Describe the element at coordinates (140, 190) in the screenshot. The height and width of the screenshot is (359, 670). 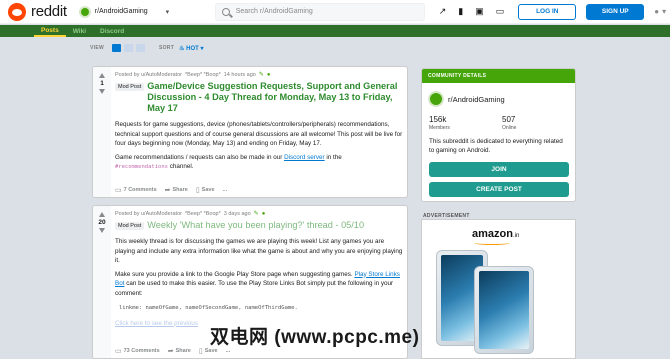
I see `comments-label: 7 Comments` at that location.